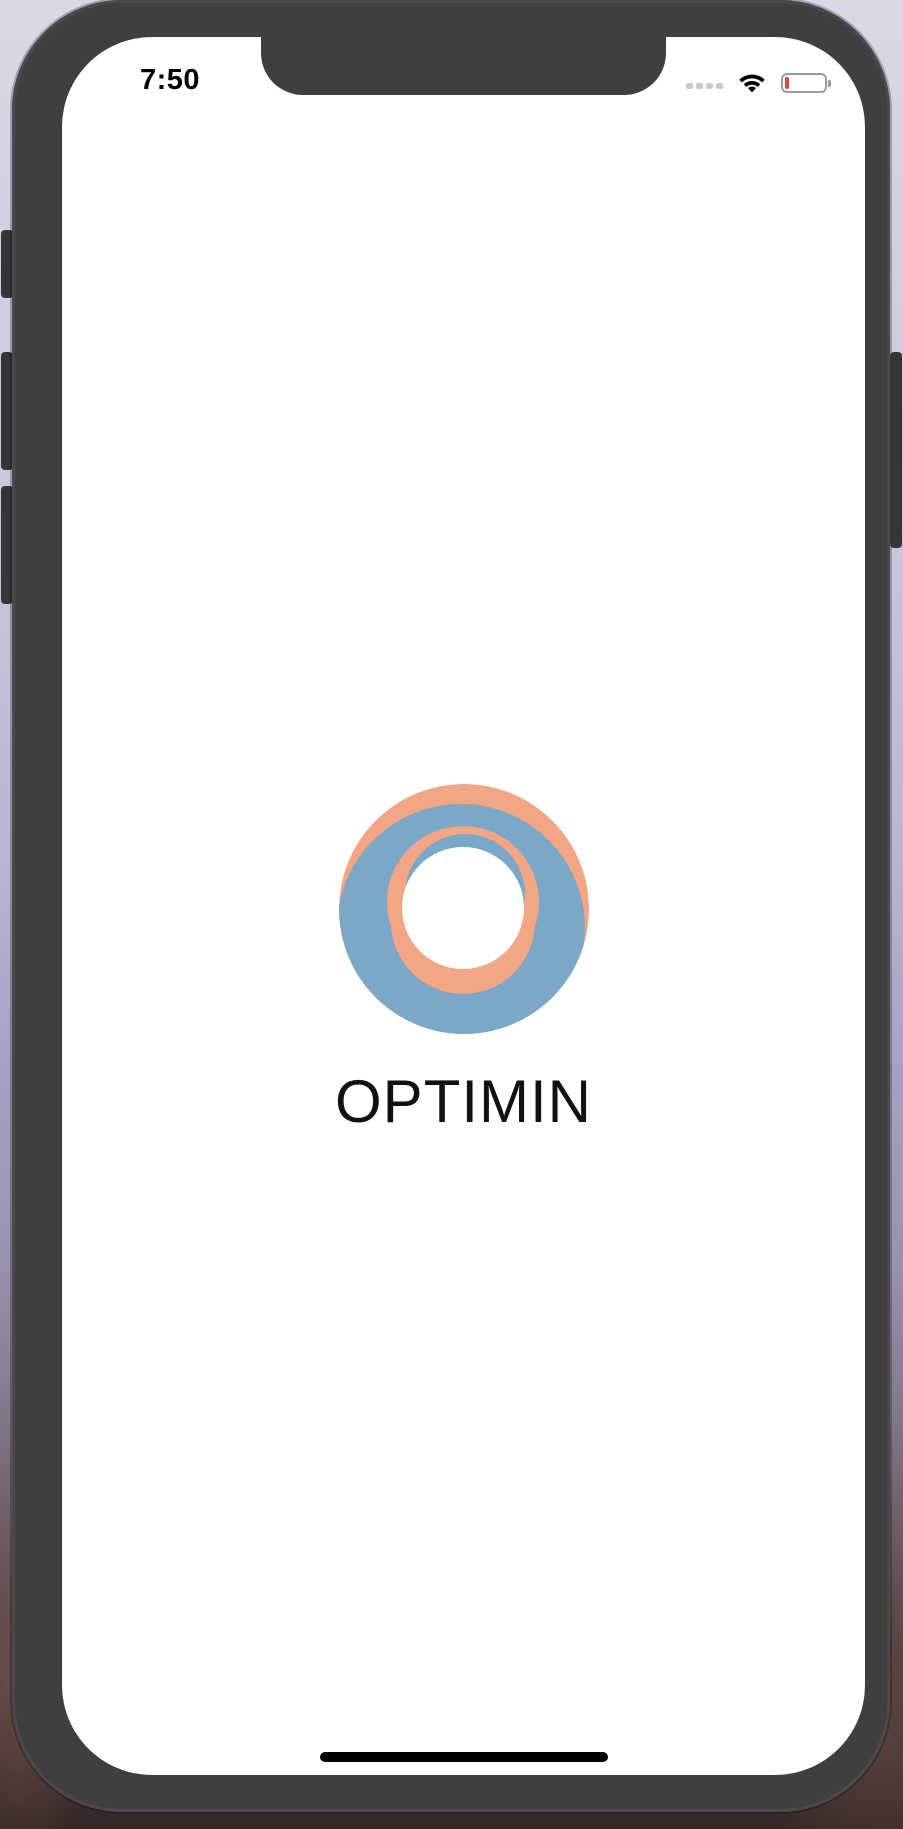 Image resolution: width=903 pixels, height=1829 pixels. What do you see at coordinates (464, 1757) in the screenshot?
I see `home-indicator` at bounding box center [464, 1757].